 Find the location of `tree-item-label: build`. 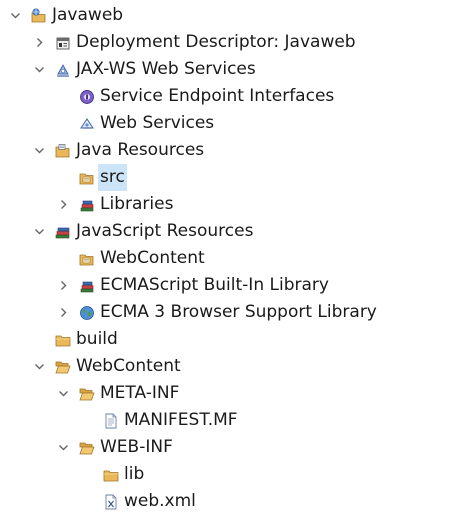

tree-item-label: build is located at coordinates (97, 339).